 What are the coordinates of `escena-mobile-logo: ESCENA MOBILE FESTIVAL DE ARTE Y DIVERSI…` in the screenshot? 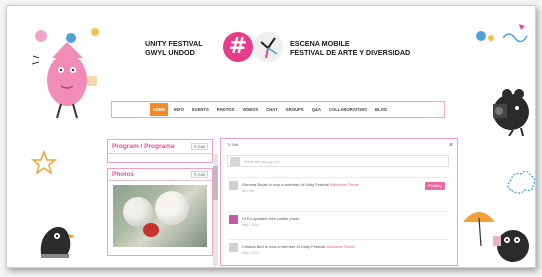 It's located at (370, 48).